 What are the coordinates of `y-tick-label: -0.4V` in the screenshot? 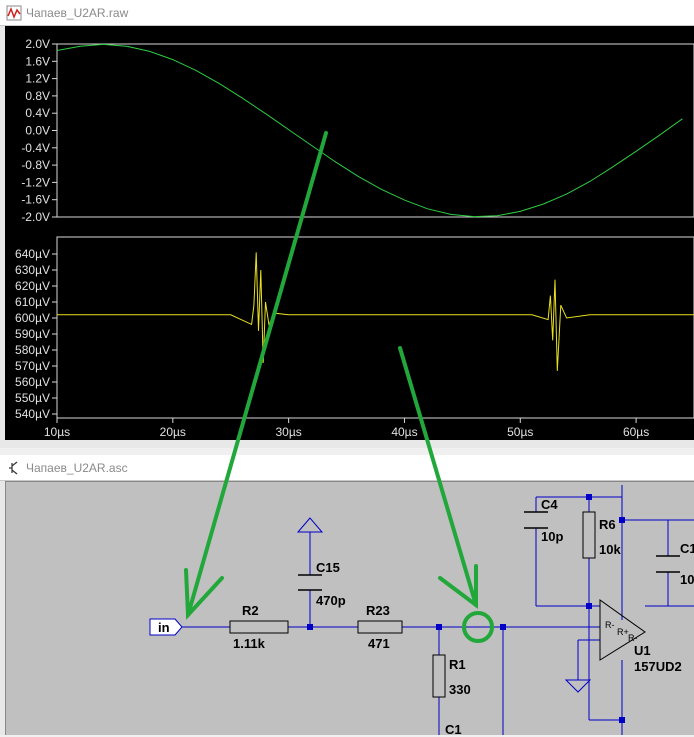 It's located at (35, 148).